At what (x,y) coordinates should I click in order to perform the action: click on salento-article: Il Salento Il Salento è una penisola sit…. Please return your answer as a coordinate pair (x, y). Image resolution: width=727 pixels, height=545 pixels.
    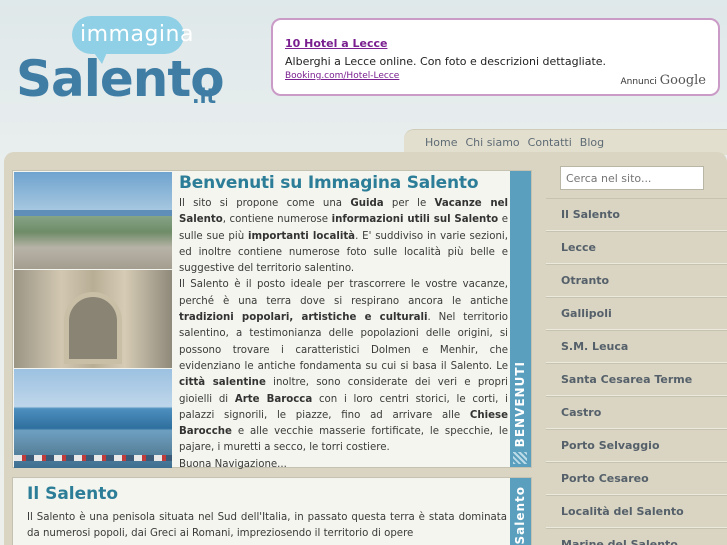
    Looking at the image, I should click on (267, 513).